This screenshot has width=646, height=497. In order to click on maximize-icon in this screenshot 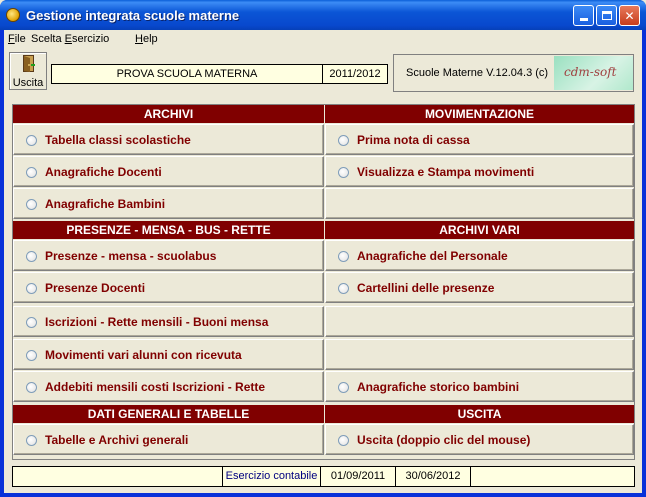, I will do `click(606, 15)`.